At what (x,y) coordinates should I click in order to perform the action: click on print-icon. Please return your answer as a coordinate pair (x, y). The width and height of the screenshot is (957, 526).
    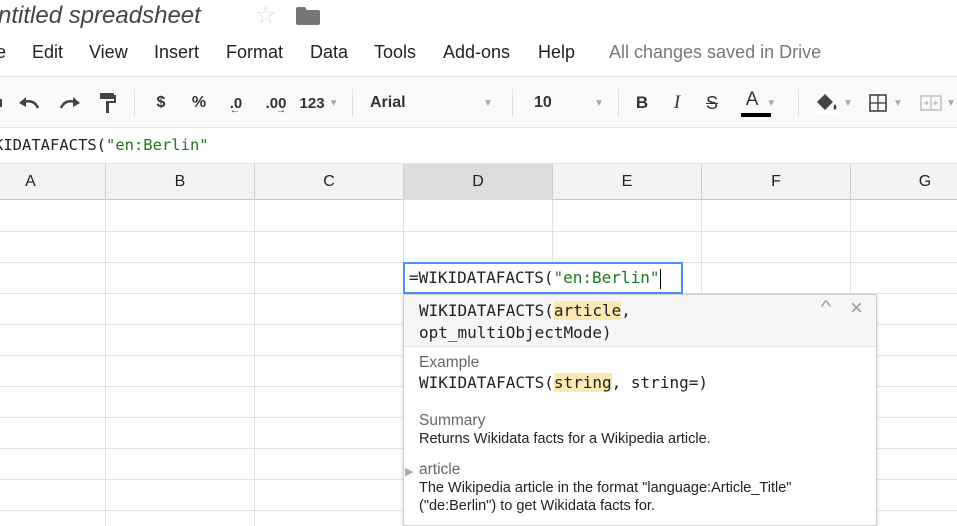
    Looking at the image, I should click on (3, 103).